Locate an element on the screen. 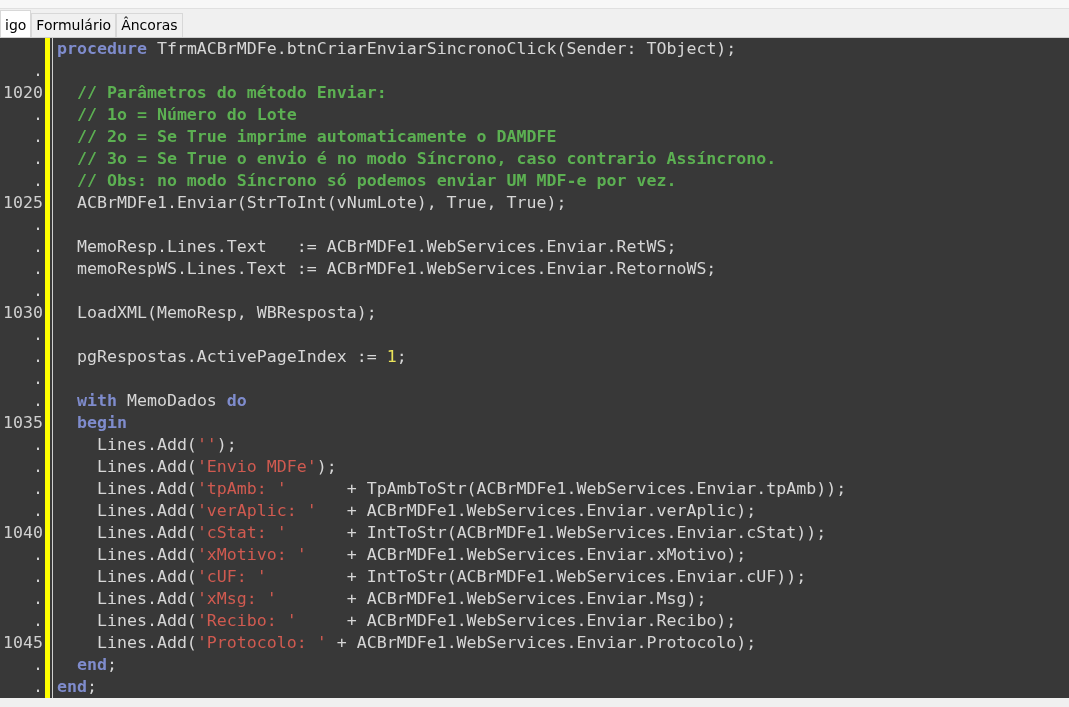 Image resolution: width=1069 pixels, height=707 pixels. code-line: Lines.Add('tpAmb: ' + TpAmbToStr(ACBrMDFe1.WebServices.Enviar.tpAmb)); is located at coordinates (471, 488).